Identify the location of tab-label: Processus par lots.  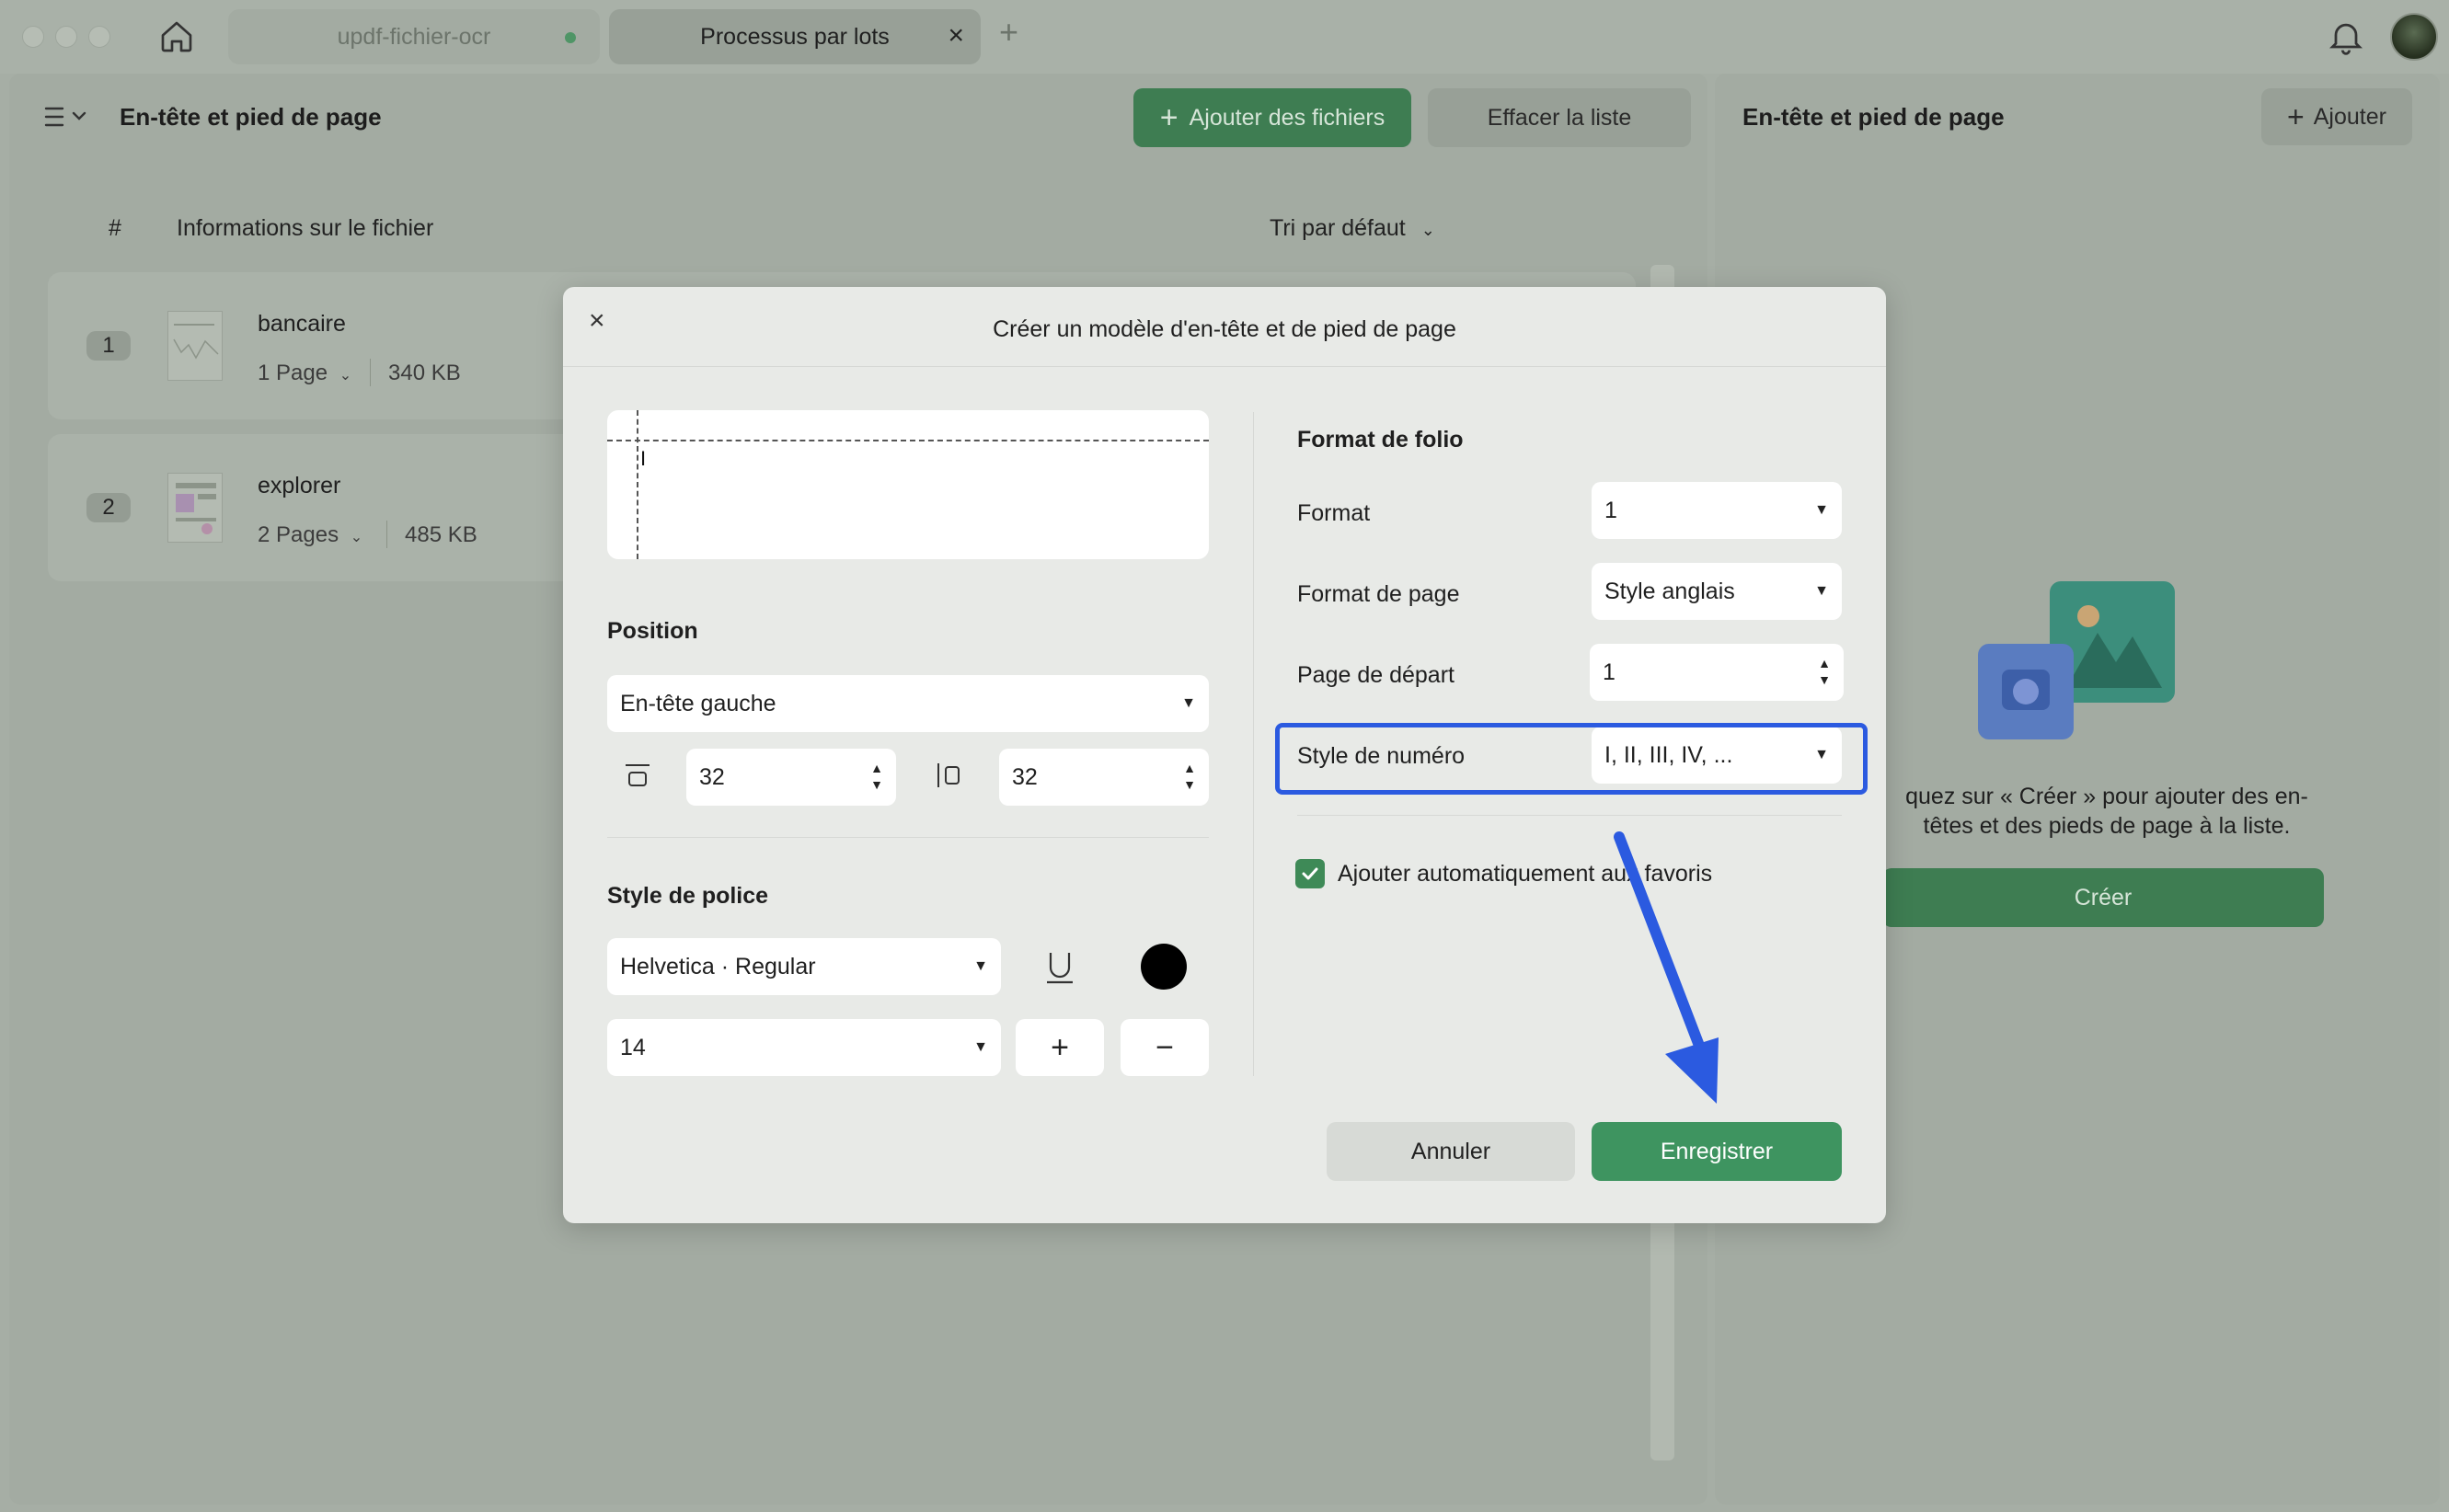
(795, 36).